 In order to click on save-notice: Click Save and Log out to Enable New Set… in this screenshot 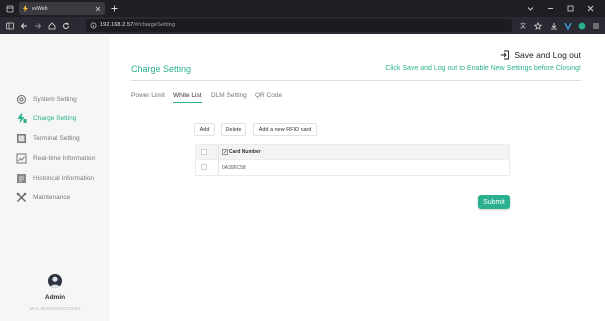, I will do `click(483, 68)`.